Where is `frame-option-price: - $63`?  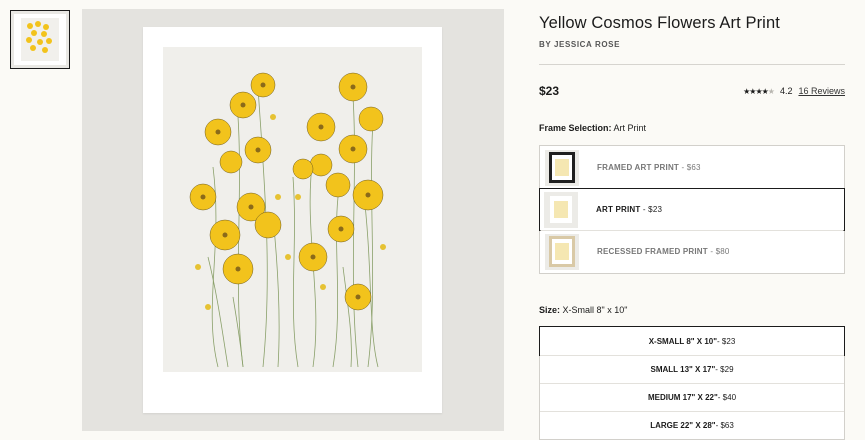
frame-option-price: - $63 is located at coordinates (690, 167).